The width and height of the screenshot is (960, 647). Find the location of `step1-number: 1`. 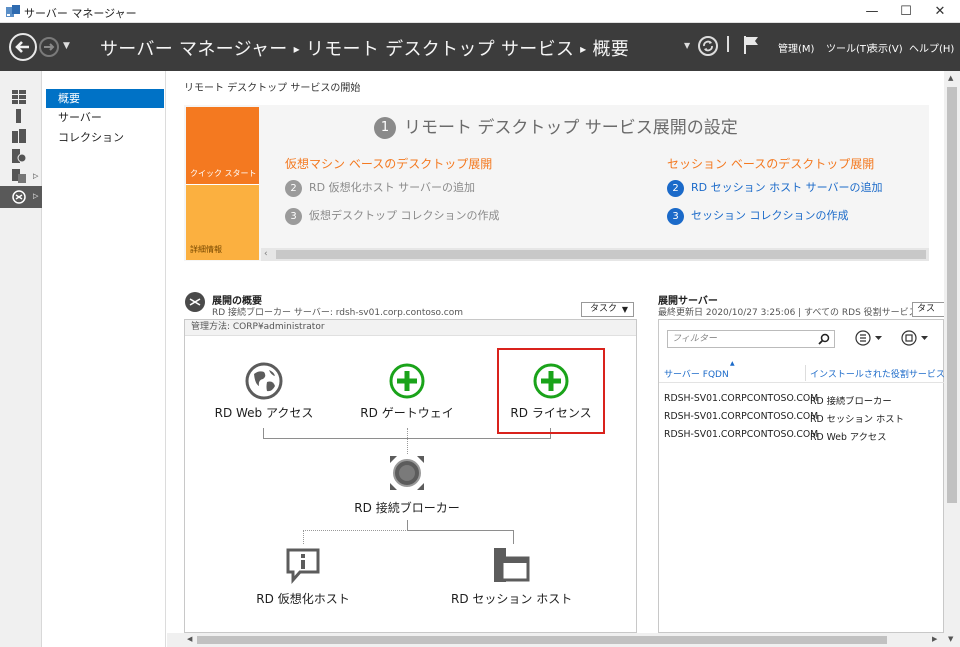

step1-number: 1 is located at coordinates (385, 128).